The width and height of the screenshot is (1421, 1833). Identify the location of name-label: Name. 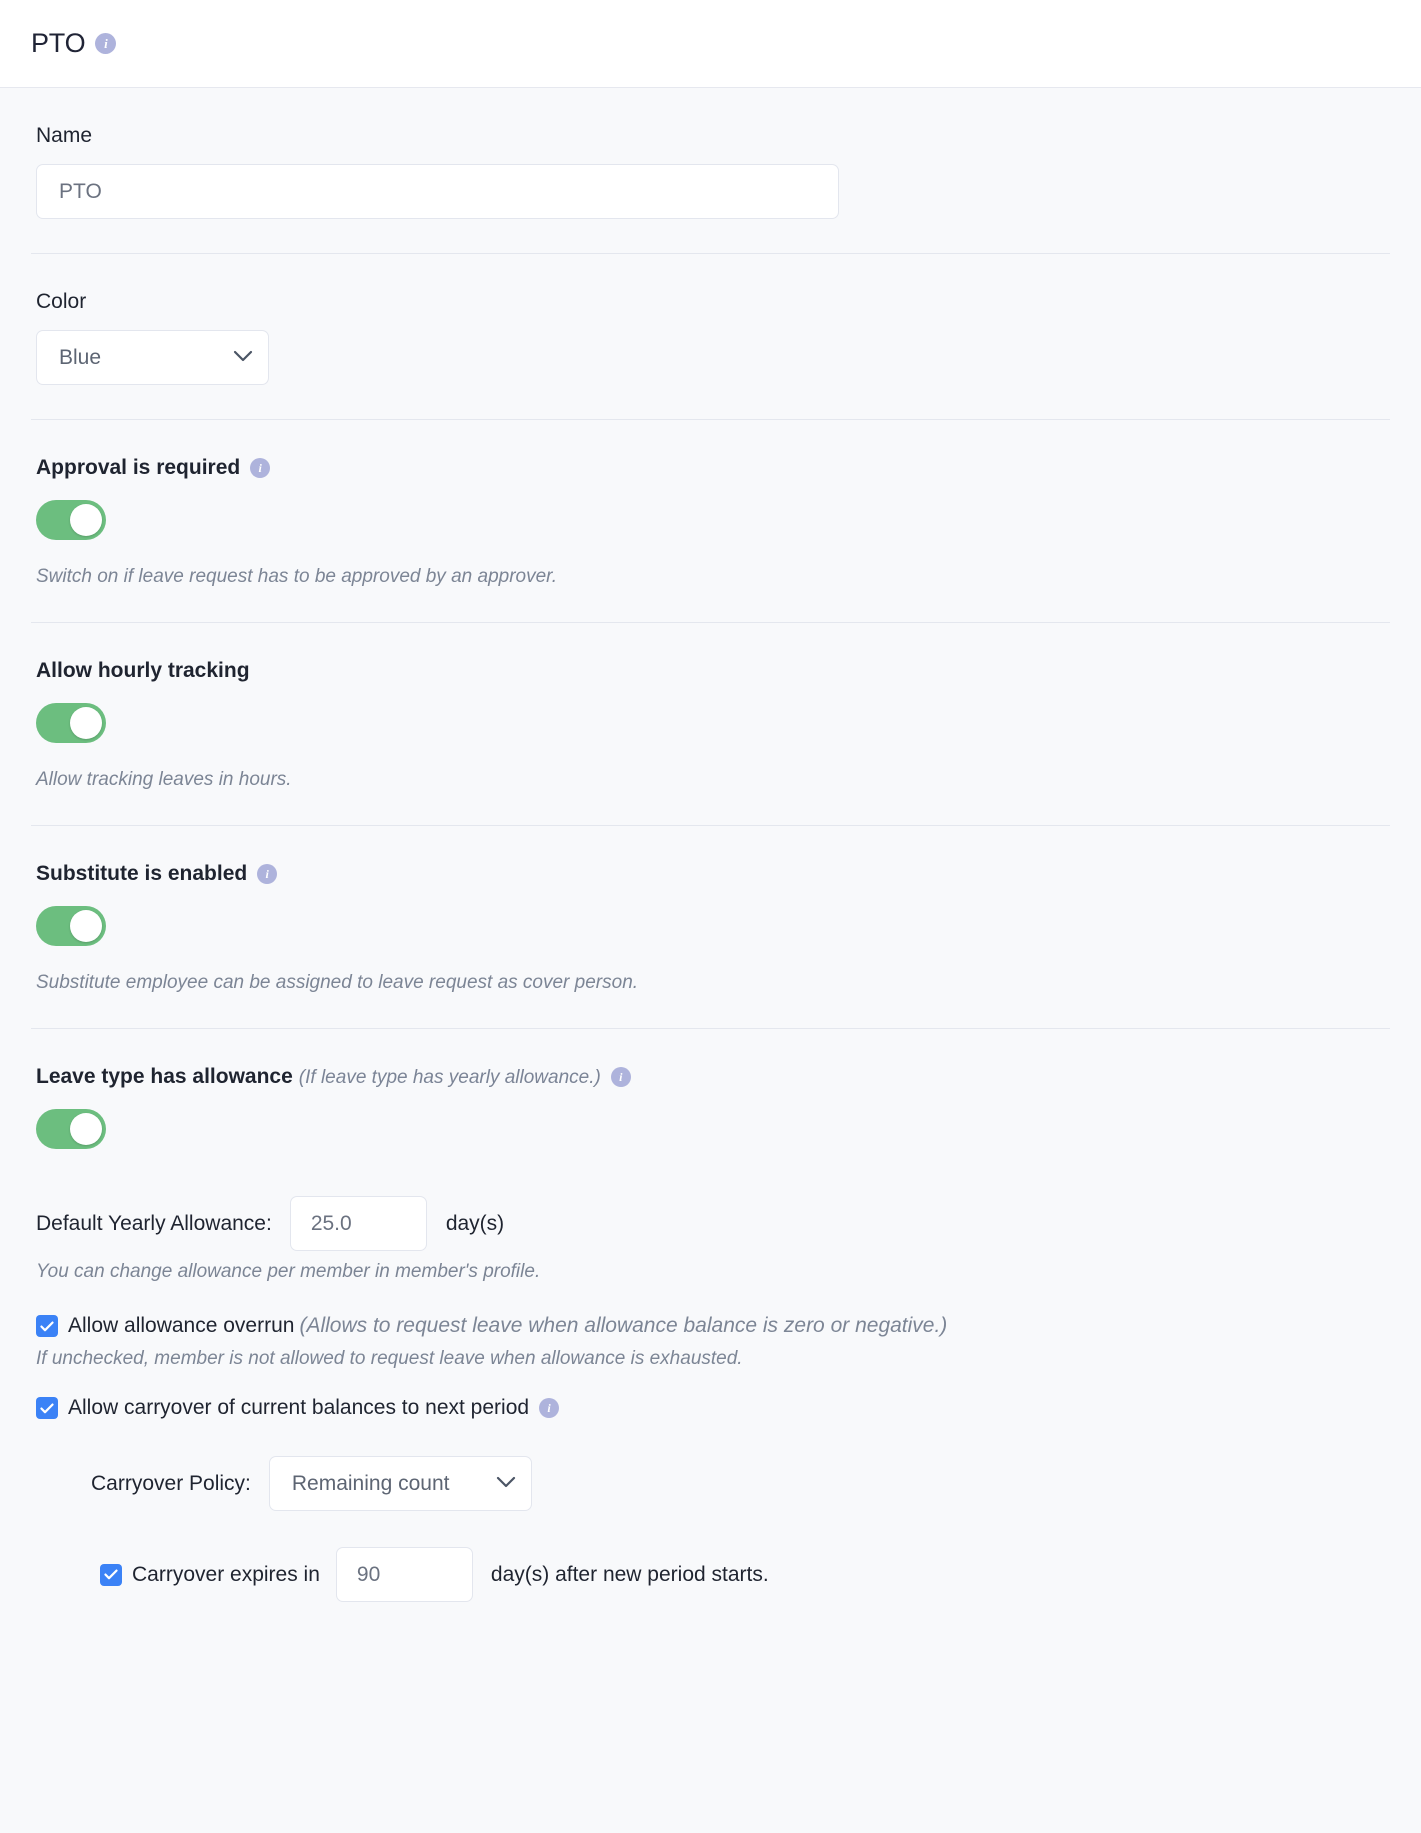
(64, 135).